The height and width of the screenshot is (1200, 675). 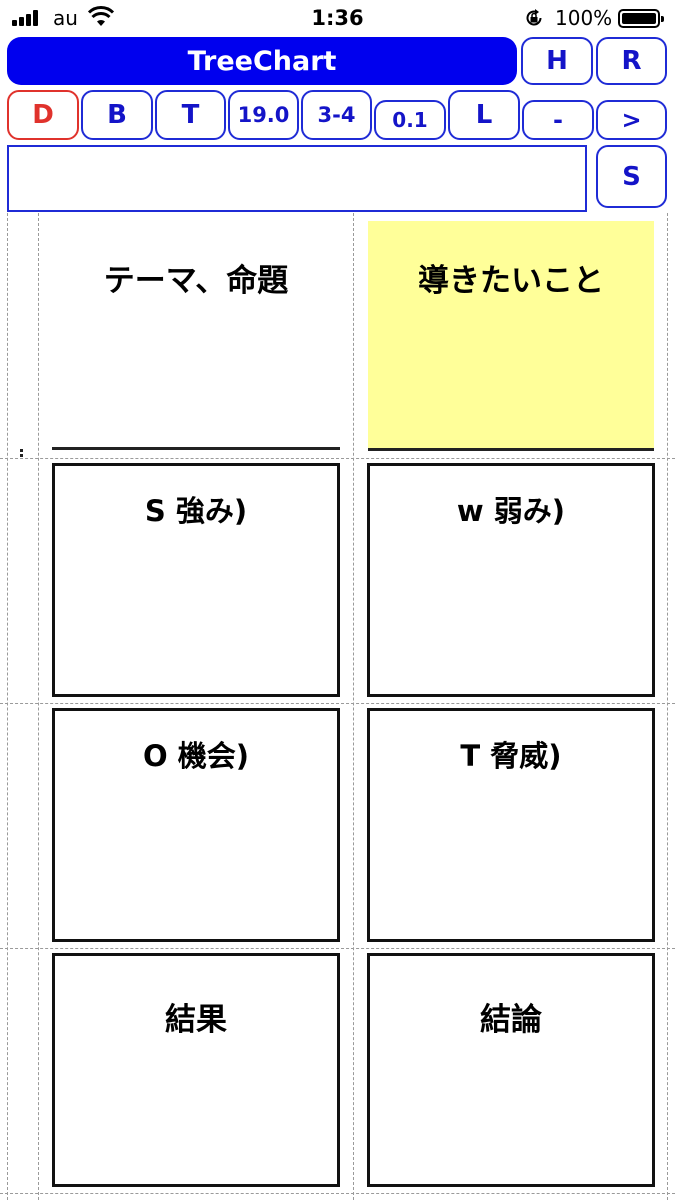 I want to click on conclusion-node: 結論, so click(x=511, y=1070).